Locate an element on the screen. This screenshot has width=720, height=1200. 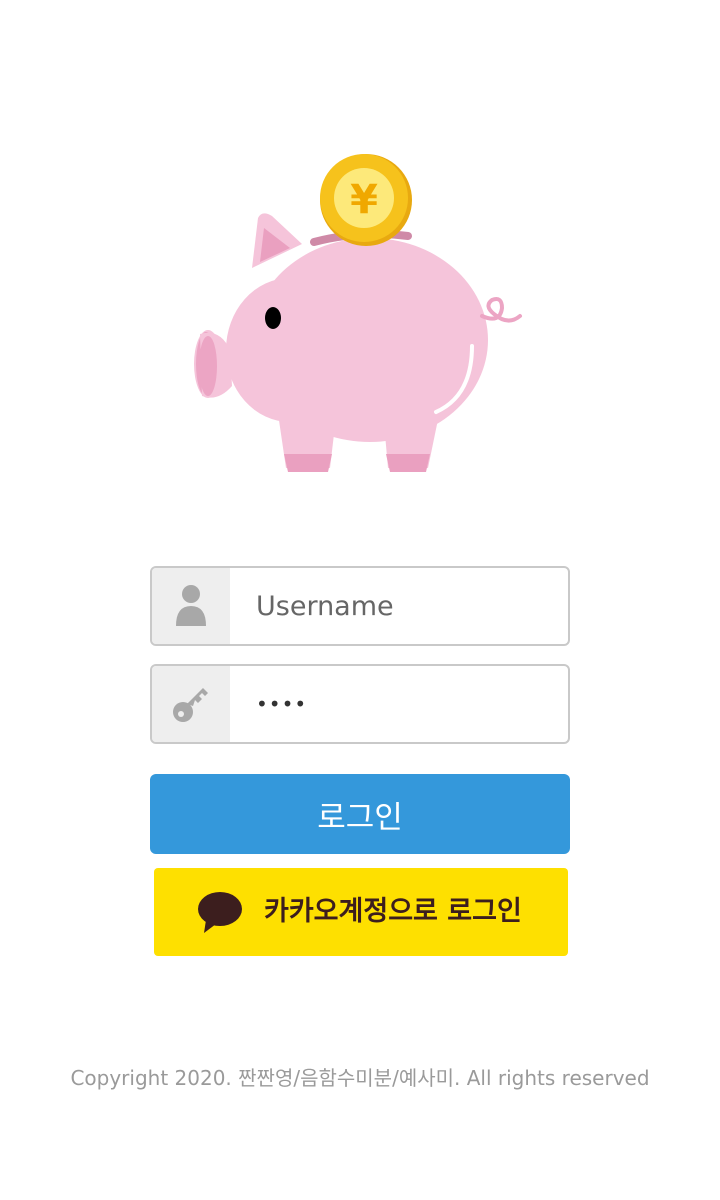
key-icon is located at coordinates (190, 705).